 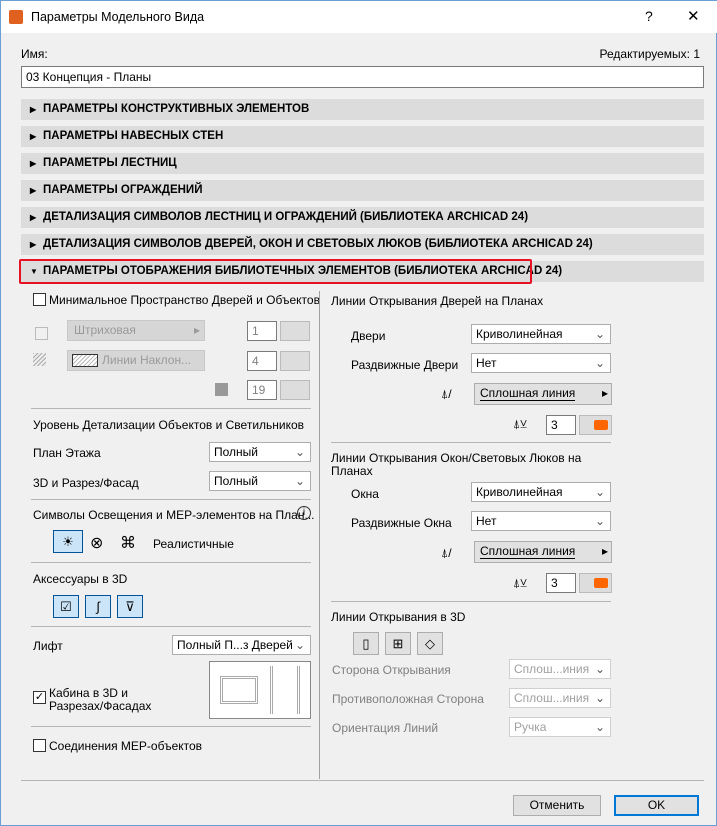 I want to click on cross-circle-icon: ⊗, so click(x=96, y=543).